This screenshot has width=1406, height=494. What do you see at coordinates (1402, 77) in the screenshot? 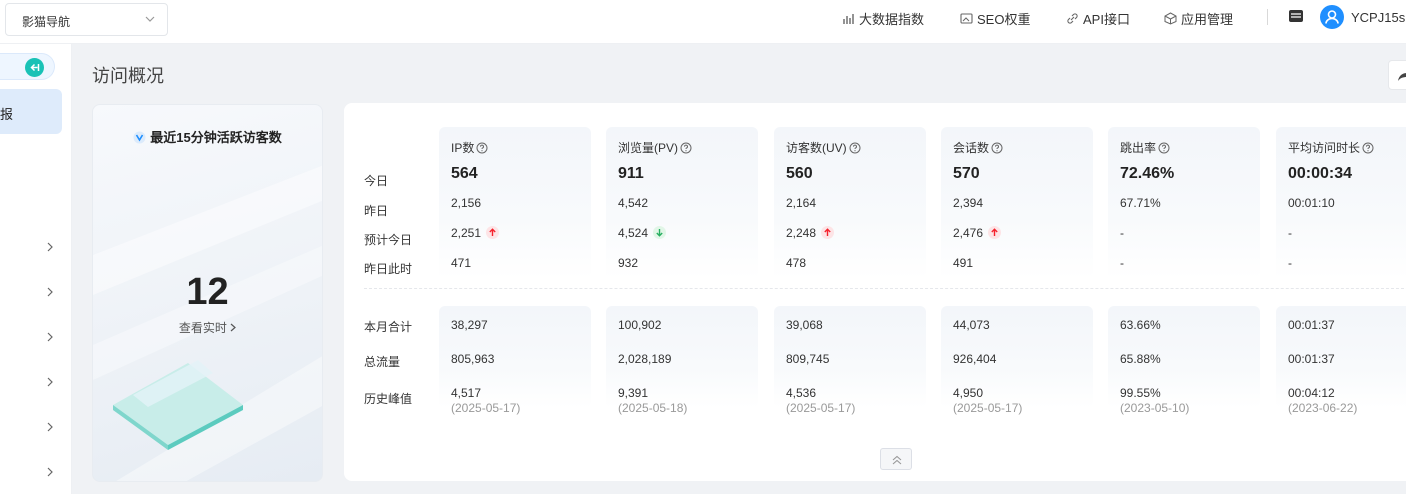
I see `share-icon` at bounding box center [1402, 77].